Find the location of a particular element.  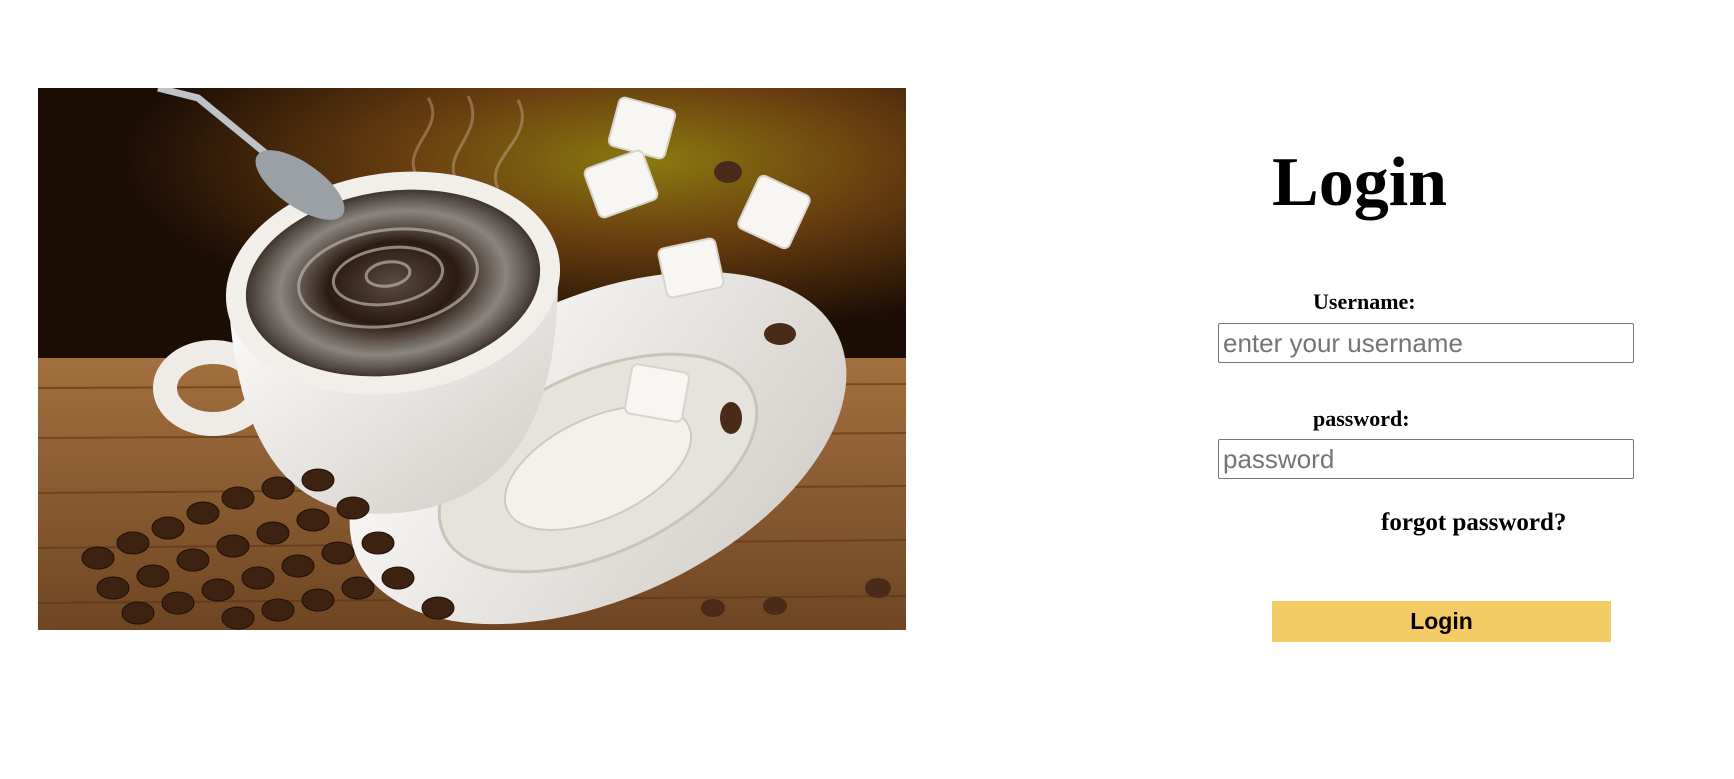

username-label: Username: is located at coordinates (1364, 301).